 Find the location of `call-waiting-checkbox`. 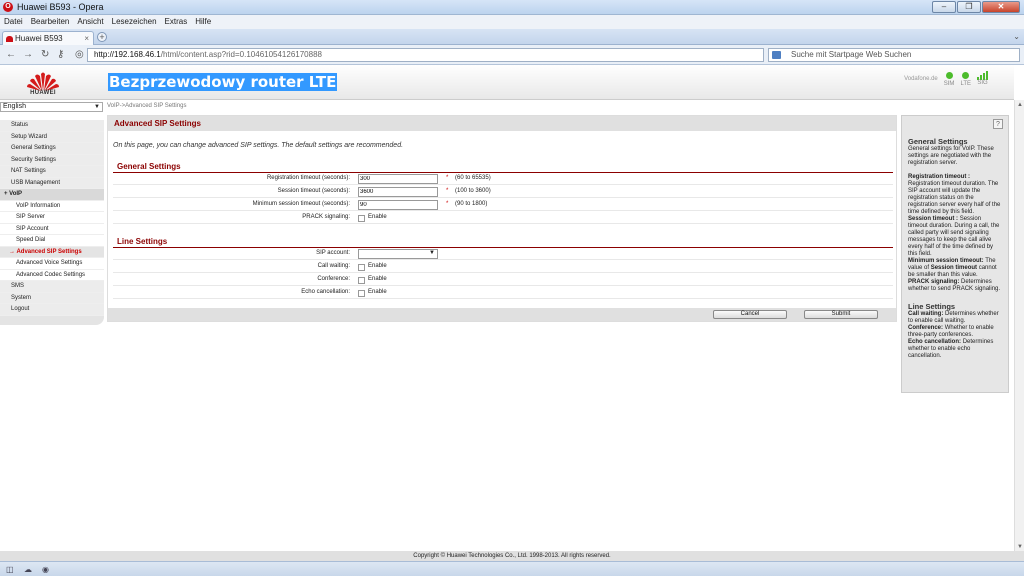

call-waiting-checkbox is located at coordinates (361, 267).